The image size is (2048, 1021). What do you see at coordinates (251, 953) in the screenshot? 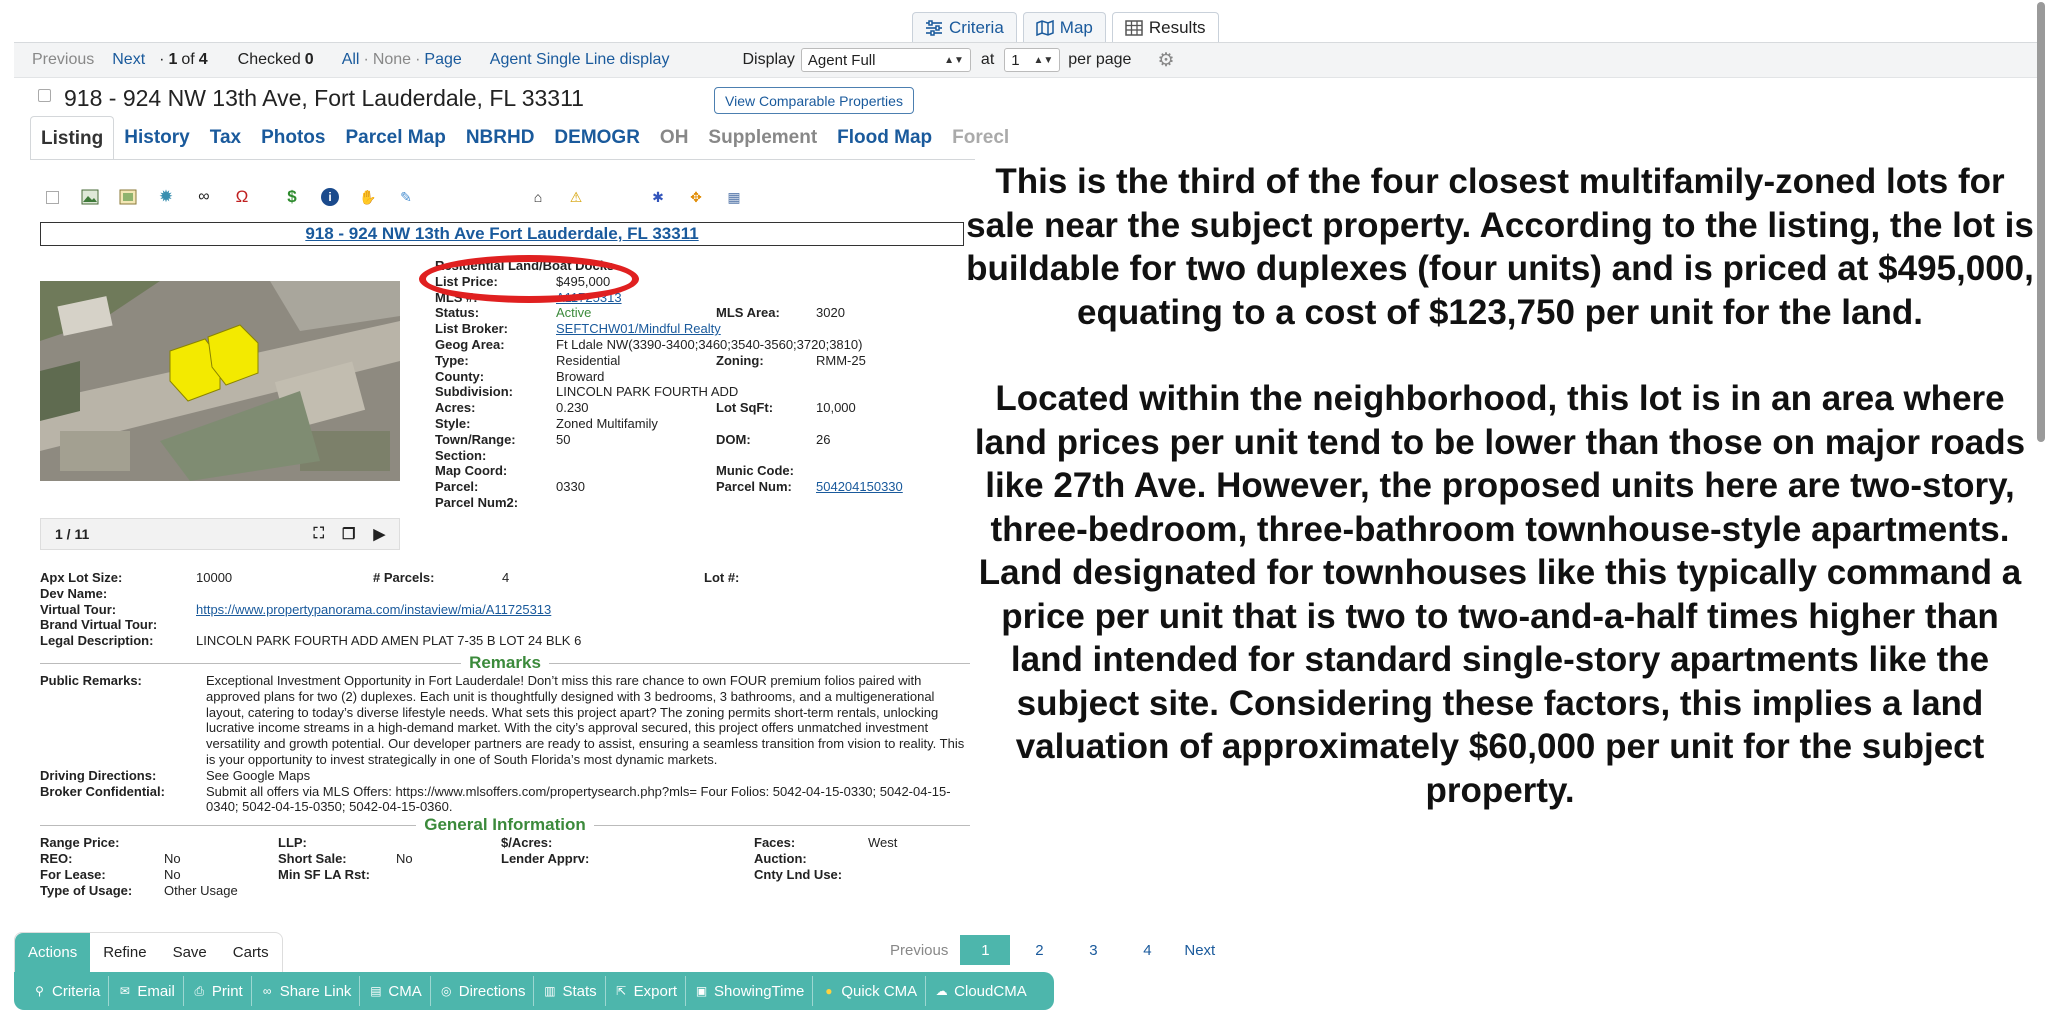
I see `tab-carts: Carts` at bounding box center [251, 953].